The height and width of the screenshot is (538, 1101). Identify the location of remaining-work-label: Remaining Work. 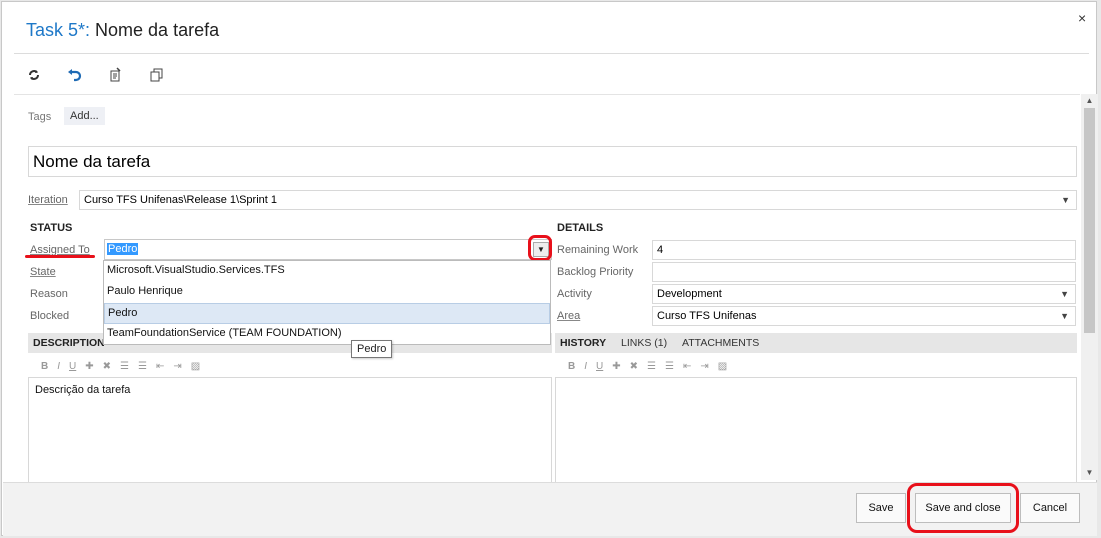
(598, 250).